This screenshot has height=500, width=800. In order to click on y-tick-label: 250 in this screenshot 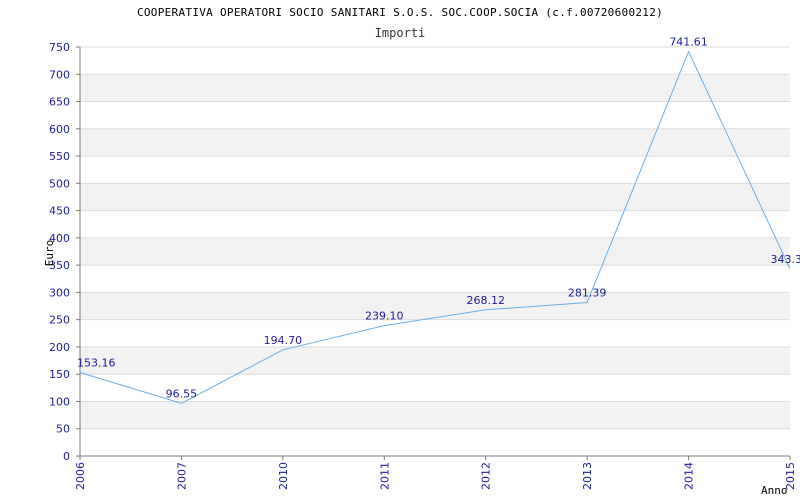, I will do `click(59, 320)`.